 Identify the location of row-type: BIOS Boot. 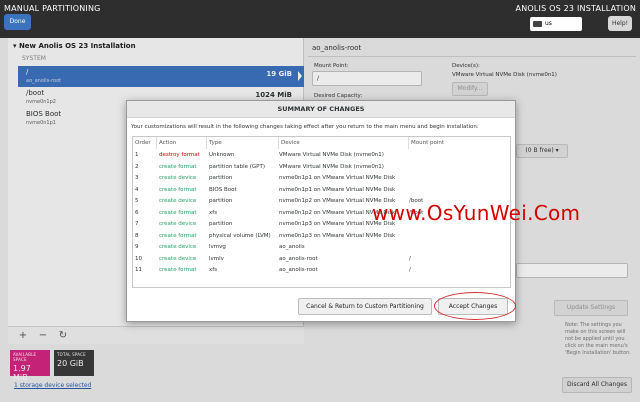
(223, 189).